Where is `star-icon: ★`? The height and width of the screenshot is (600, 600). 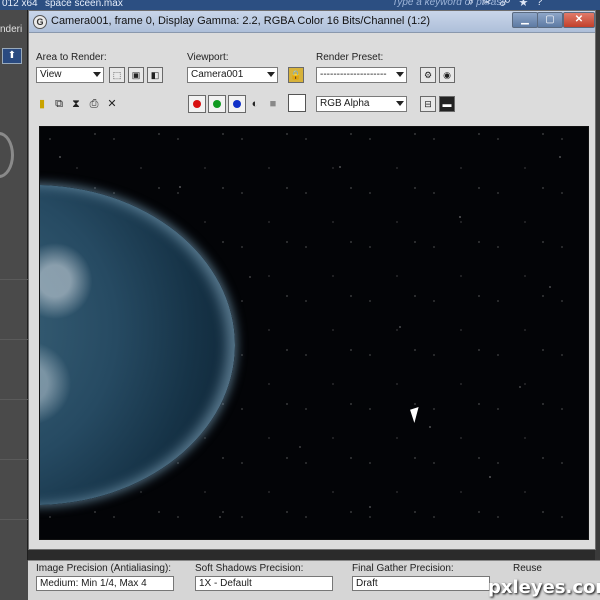 star-icon: ★ is located at coordinates (524, 5).